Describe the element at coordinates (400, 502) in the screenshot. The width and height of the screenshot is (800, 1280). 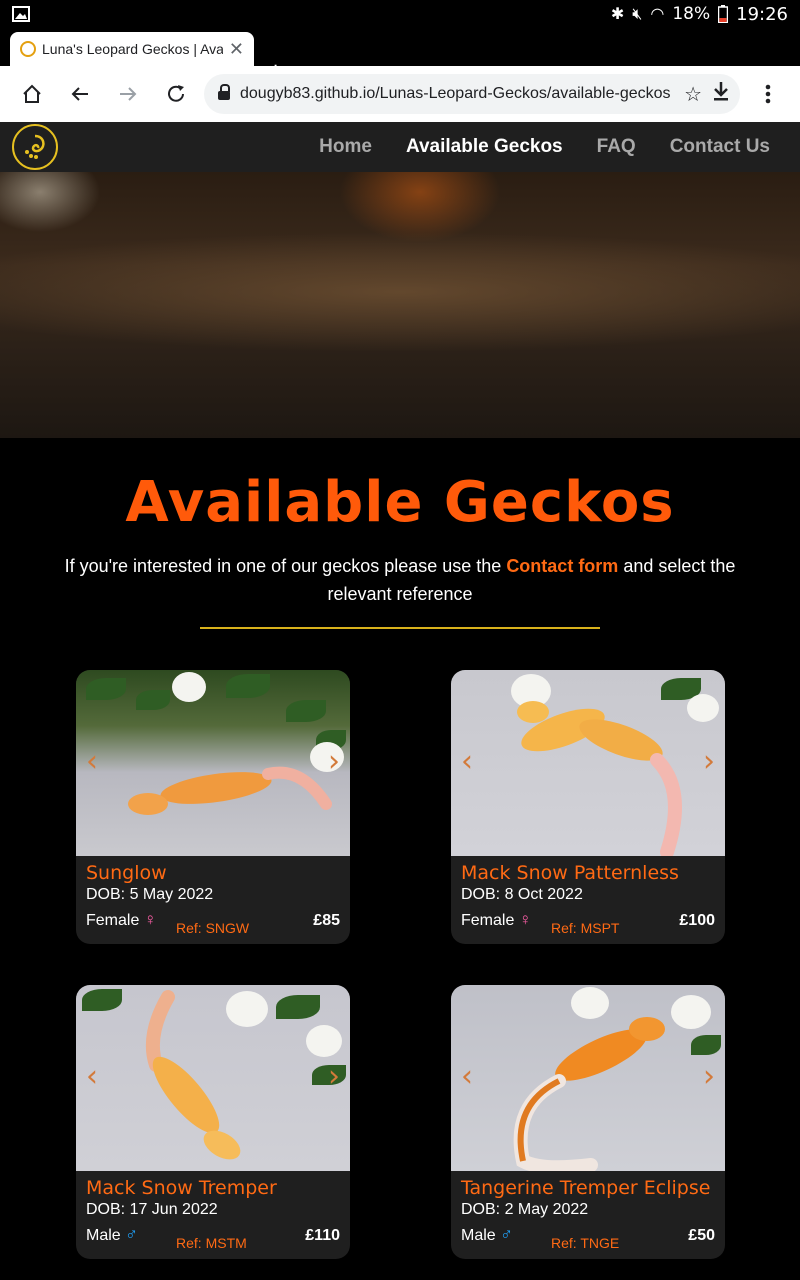
I see `page-title: Available Geckos` at that location.